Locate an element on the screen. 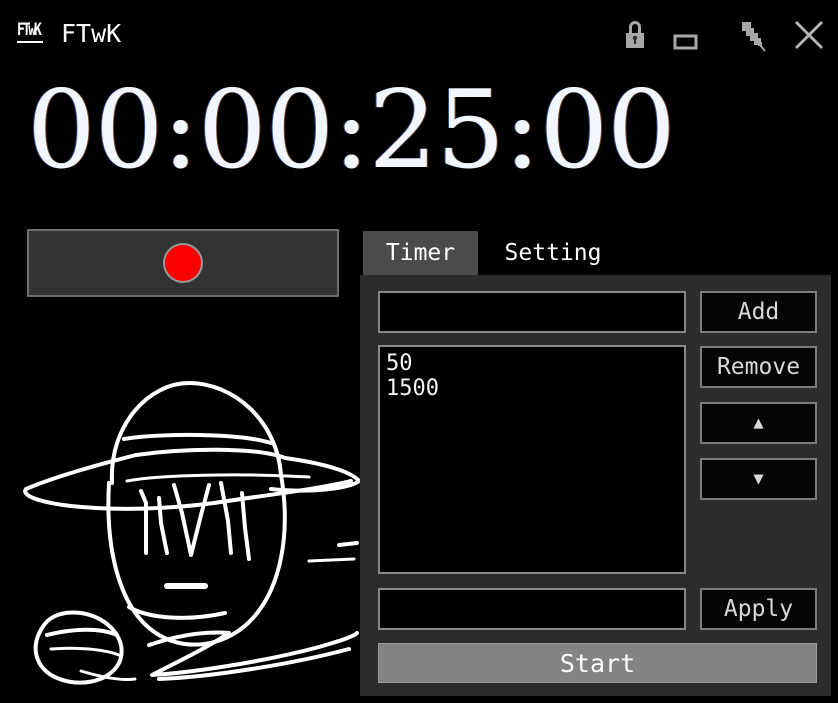 The image size is (838, 703). move-down-button: ▼ is located at coordinates (758, 479).